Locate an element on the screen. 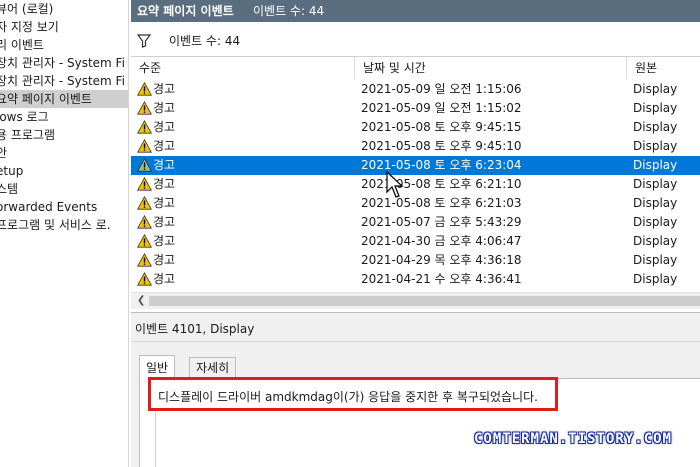  view-title: 요약 페이지 이벤트 is located at coordinates (185, 11).